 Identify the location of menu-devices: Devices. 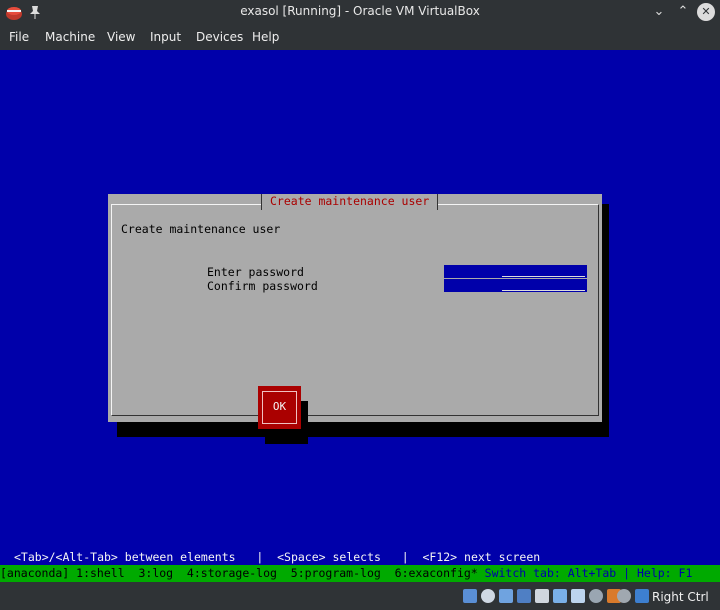
(219, 37).